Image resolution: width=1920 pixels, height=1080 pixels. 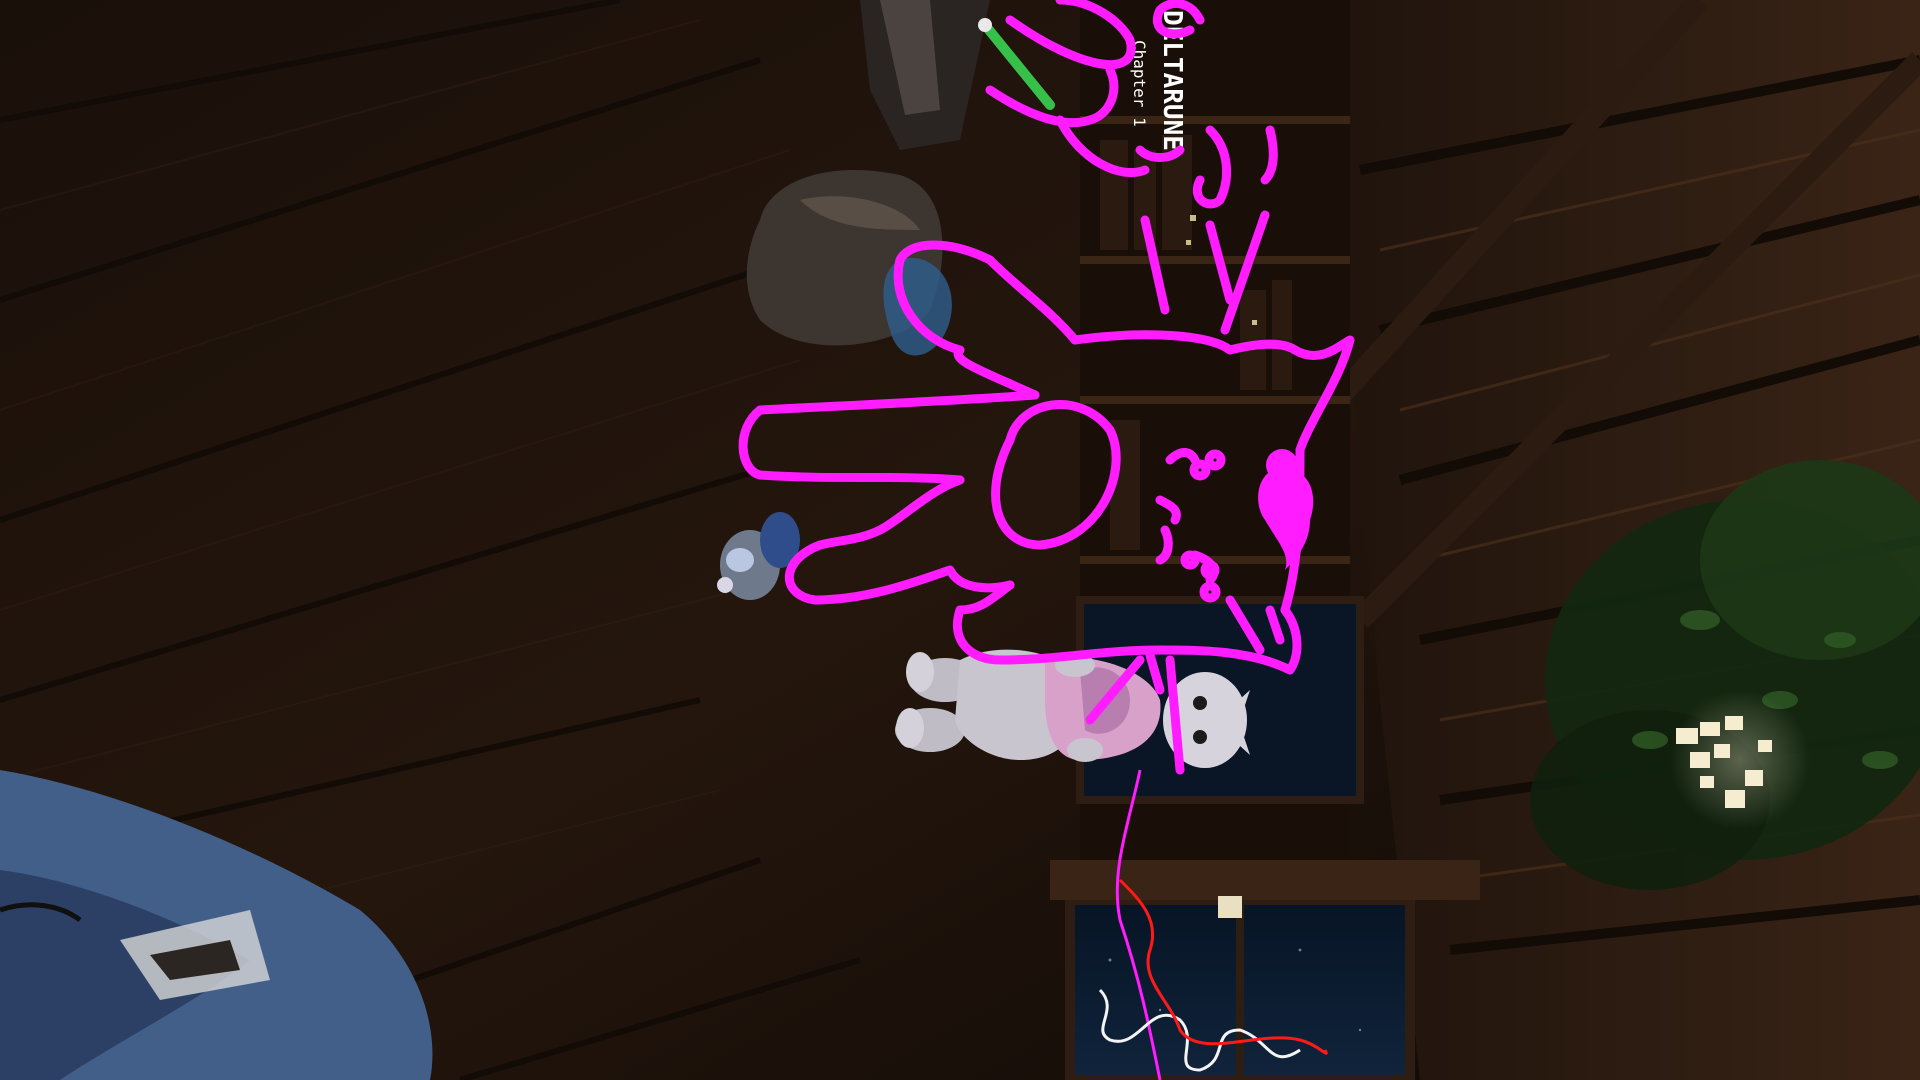 What do you see at coordinates (1265, 880) in the screenshot?
I see `window-header-beam` at bounding box center [1265, 880].